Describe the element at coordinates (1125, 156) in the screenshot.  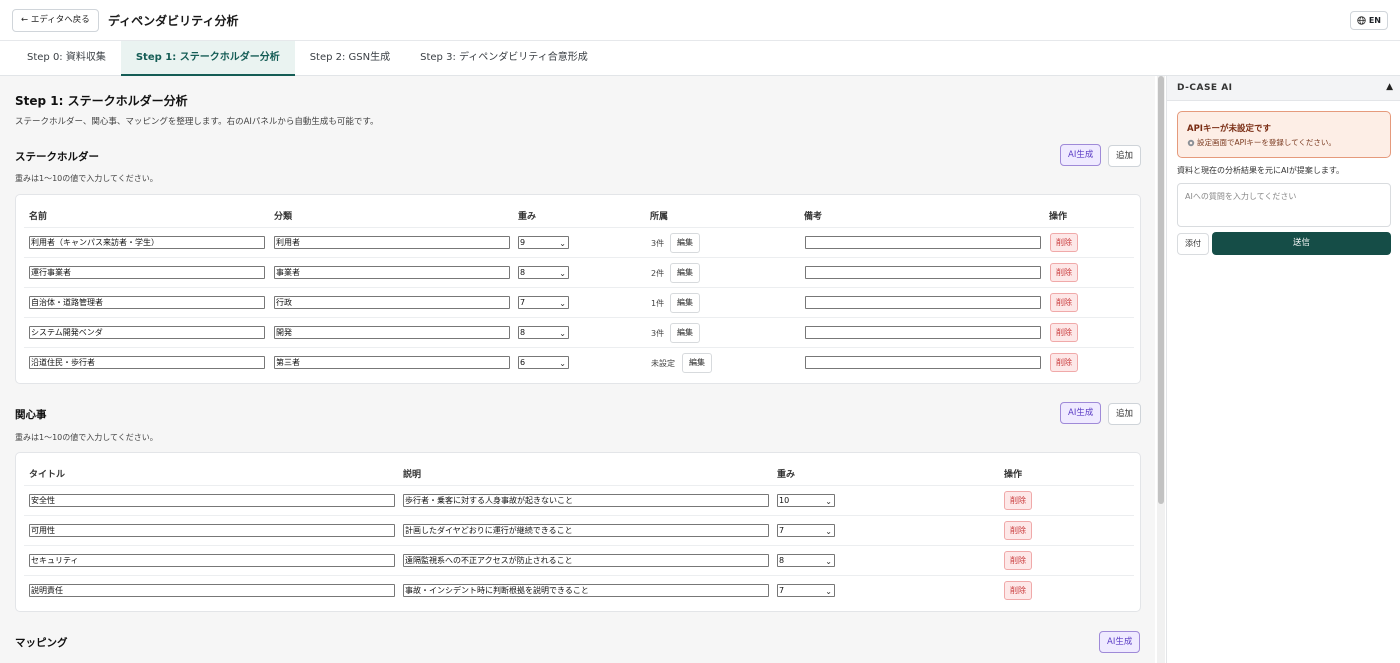
I see `stakeholders-add-button: 追加` at that location.